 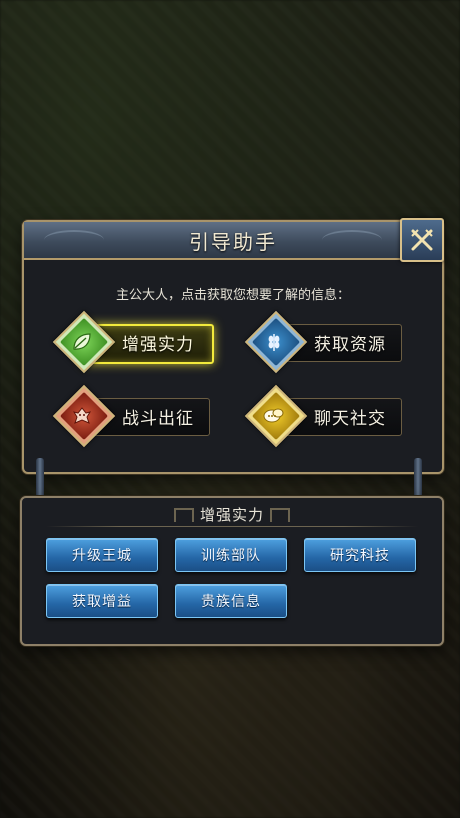 I want to click on upgrade-city-button: 升级王城, so click(x=102, y=555).